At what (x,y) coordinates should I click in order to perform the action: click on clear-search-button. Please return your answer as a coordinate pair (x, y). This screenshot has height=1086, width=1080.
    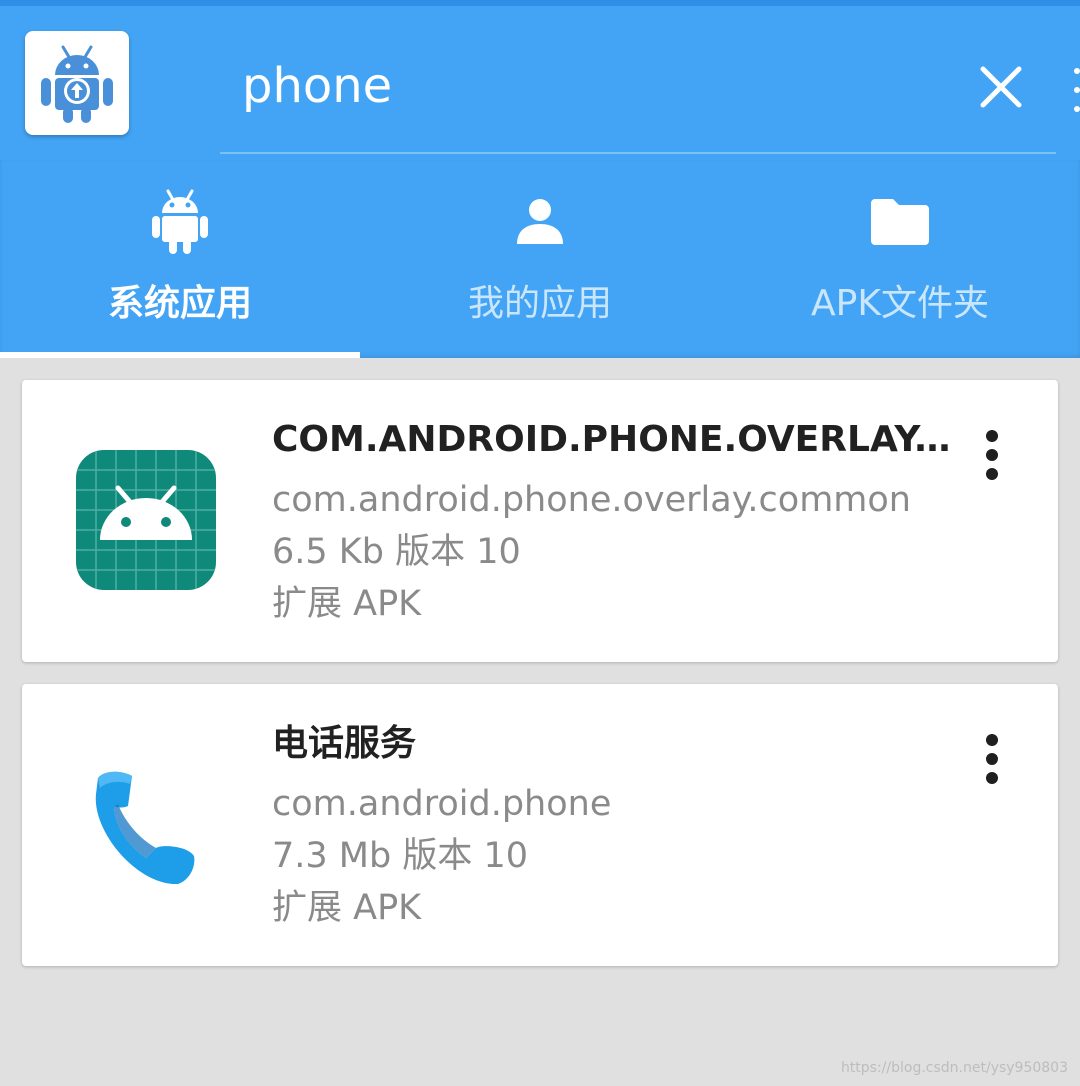
    Looking at the image, I should click on (1001, 87).